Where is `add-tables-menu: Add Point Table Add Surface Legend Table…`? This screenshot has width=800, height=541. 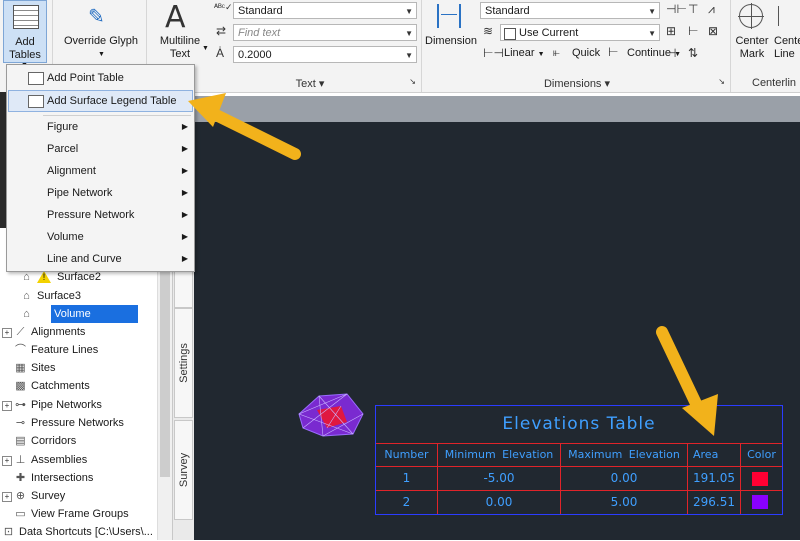
add-tables-menu: Add Point Table Add Surface Legend Table… is located at coordinates (100, 168).